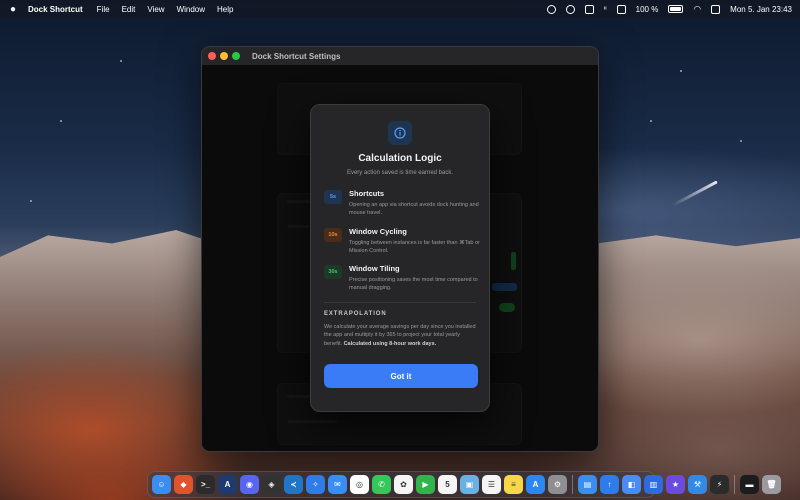 The height and width of the screenshot is (500, 800). I want to click on terminal-icon: >_, so click(205, 484).